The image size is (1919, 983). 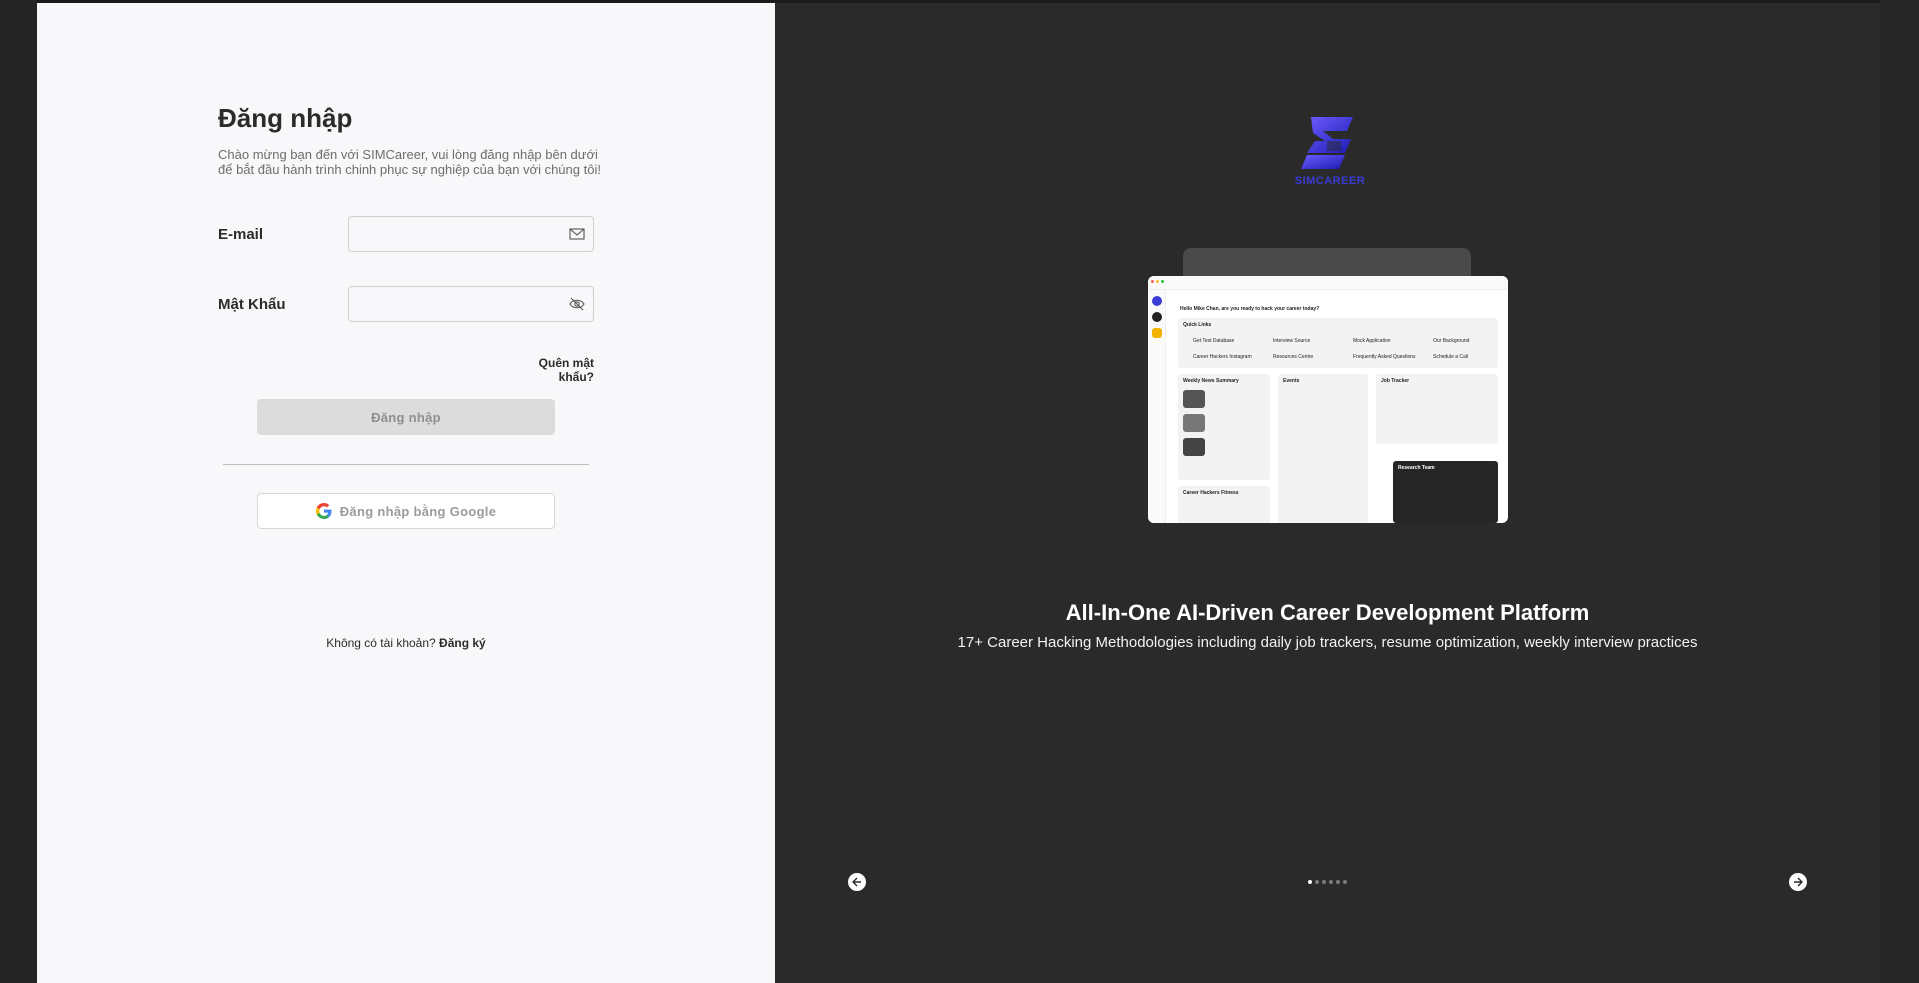 I want to click on carousel-dots, so click(x=1327, y=882).